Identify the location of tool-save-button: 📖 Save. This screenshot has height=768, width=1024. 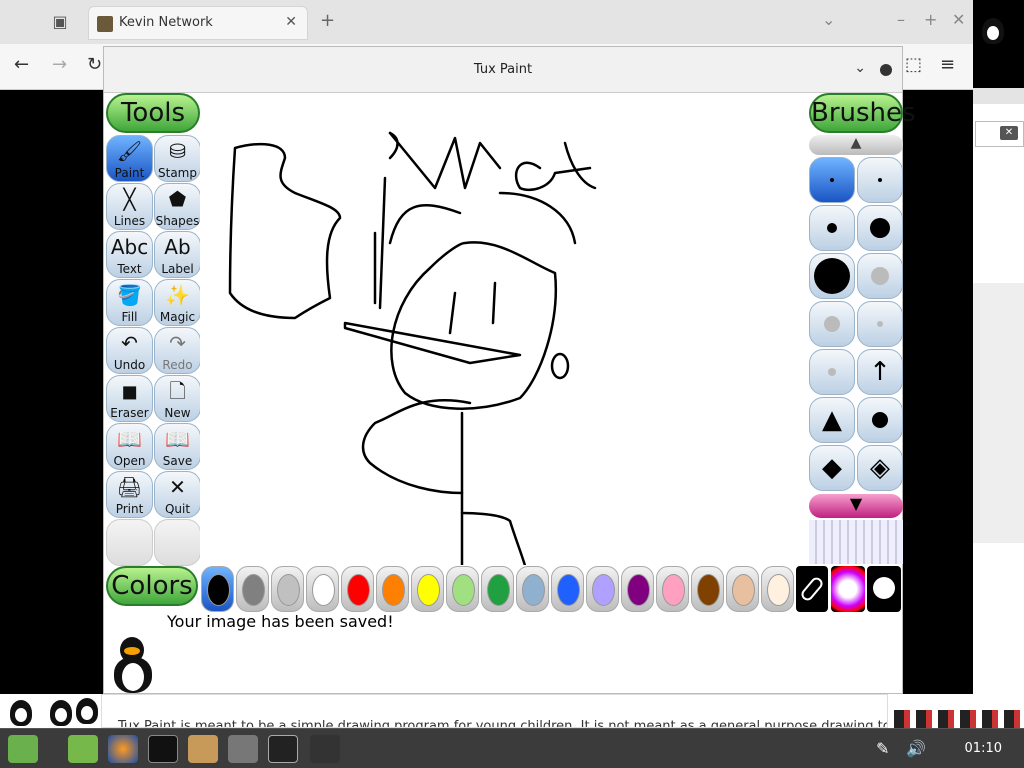
(177, 446).